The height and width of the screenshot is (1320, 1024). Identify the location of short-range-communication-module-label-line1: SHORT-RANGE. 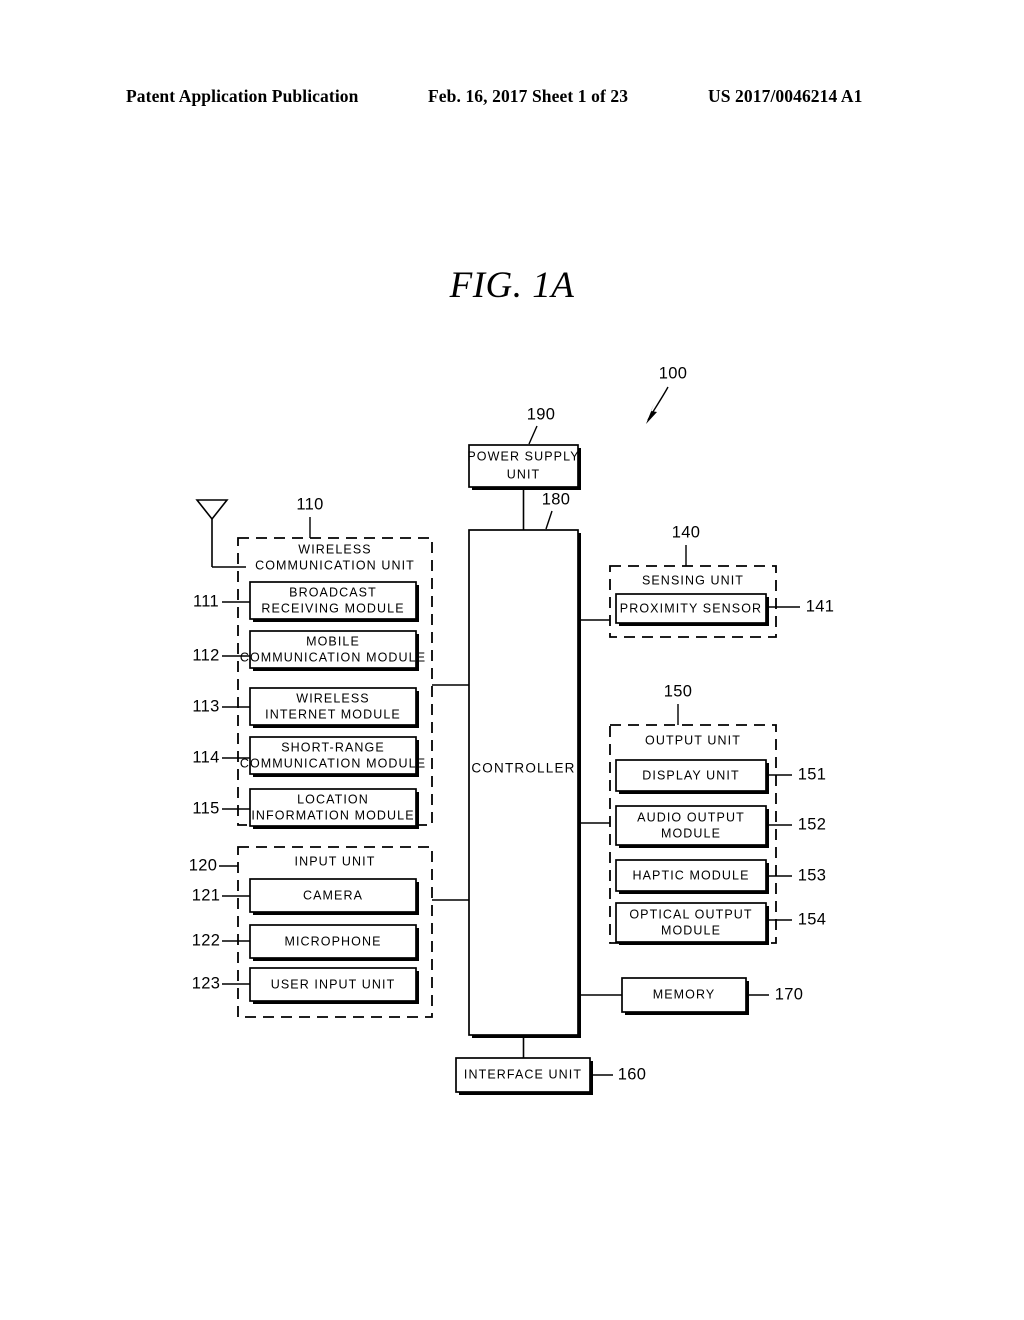
(333, 747).